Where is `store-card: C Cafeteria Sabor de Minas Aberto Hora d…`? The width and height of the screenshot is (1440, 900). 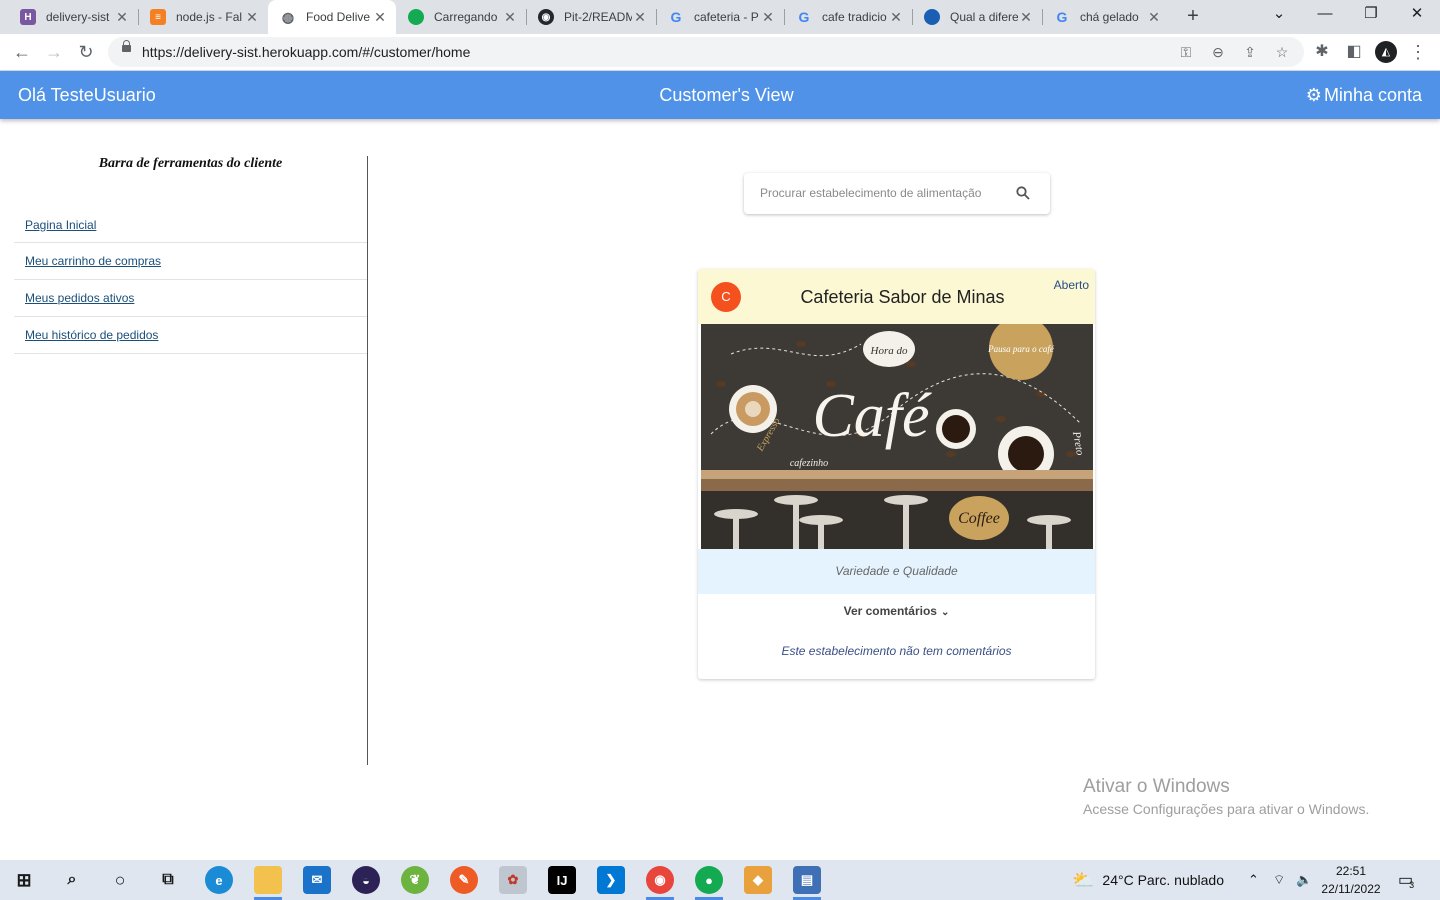
store-card: C Cafeteria Sabor de Minas Aberto Hora d… is located at coordinates (896, 474).